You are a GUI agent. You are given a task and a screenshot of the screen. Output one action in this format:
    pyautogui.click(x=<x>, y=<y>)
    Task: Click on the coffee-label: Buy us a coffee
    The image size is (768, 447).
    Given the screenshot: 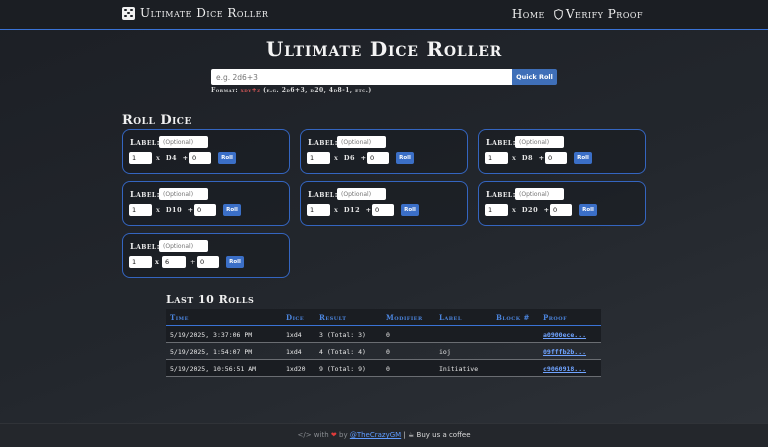 What is the action you would take?
    pyautogui.click(x=443, y=435)
    